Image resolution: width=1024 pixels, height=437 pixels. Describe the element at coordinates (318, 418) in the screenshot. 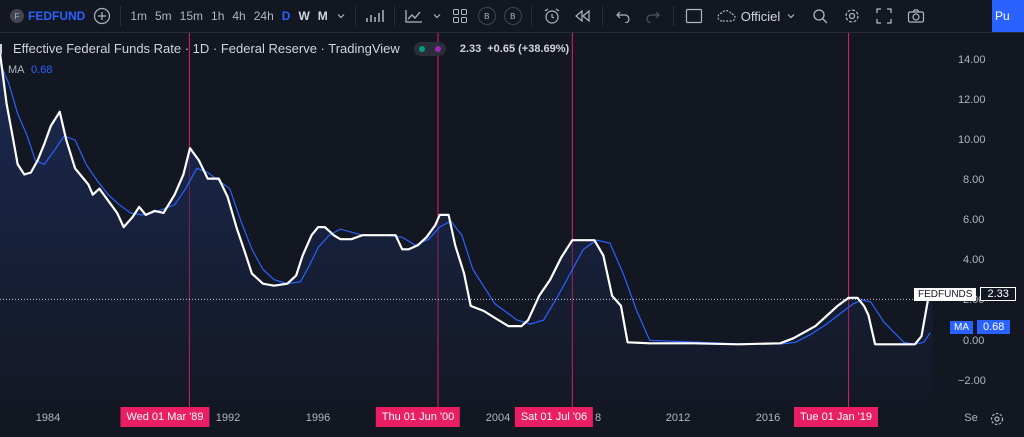

I see `time-tick: 1996` at that location.